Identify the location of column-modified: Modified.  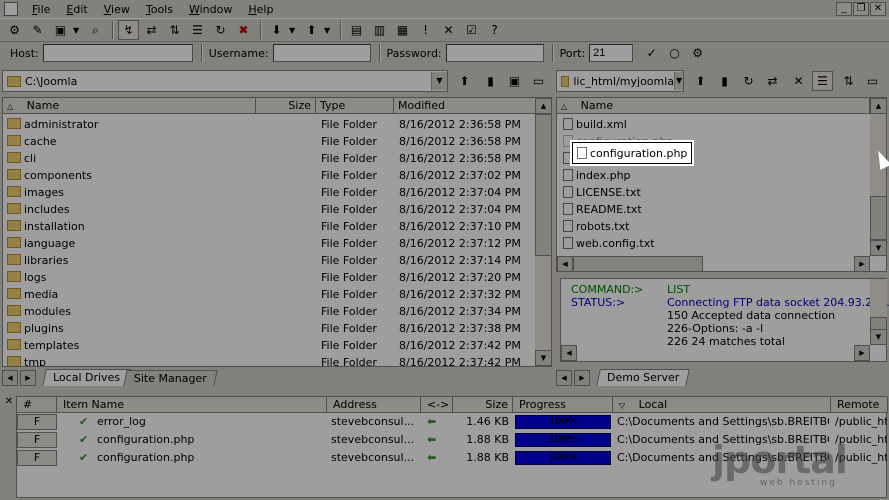
(465, 106).